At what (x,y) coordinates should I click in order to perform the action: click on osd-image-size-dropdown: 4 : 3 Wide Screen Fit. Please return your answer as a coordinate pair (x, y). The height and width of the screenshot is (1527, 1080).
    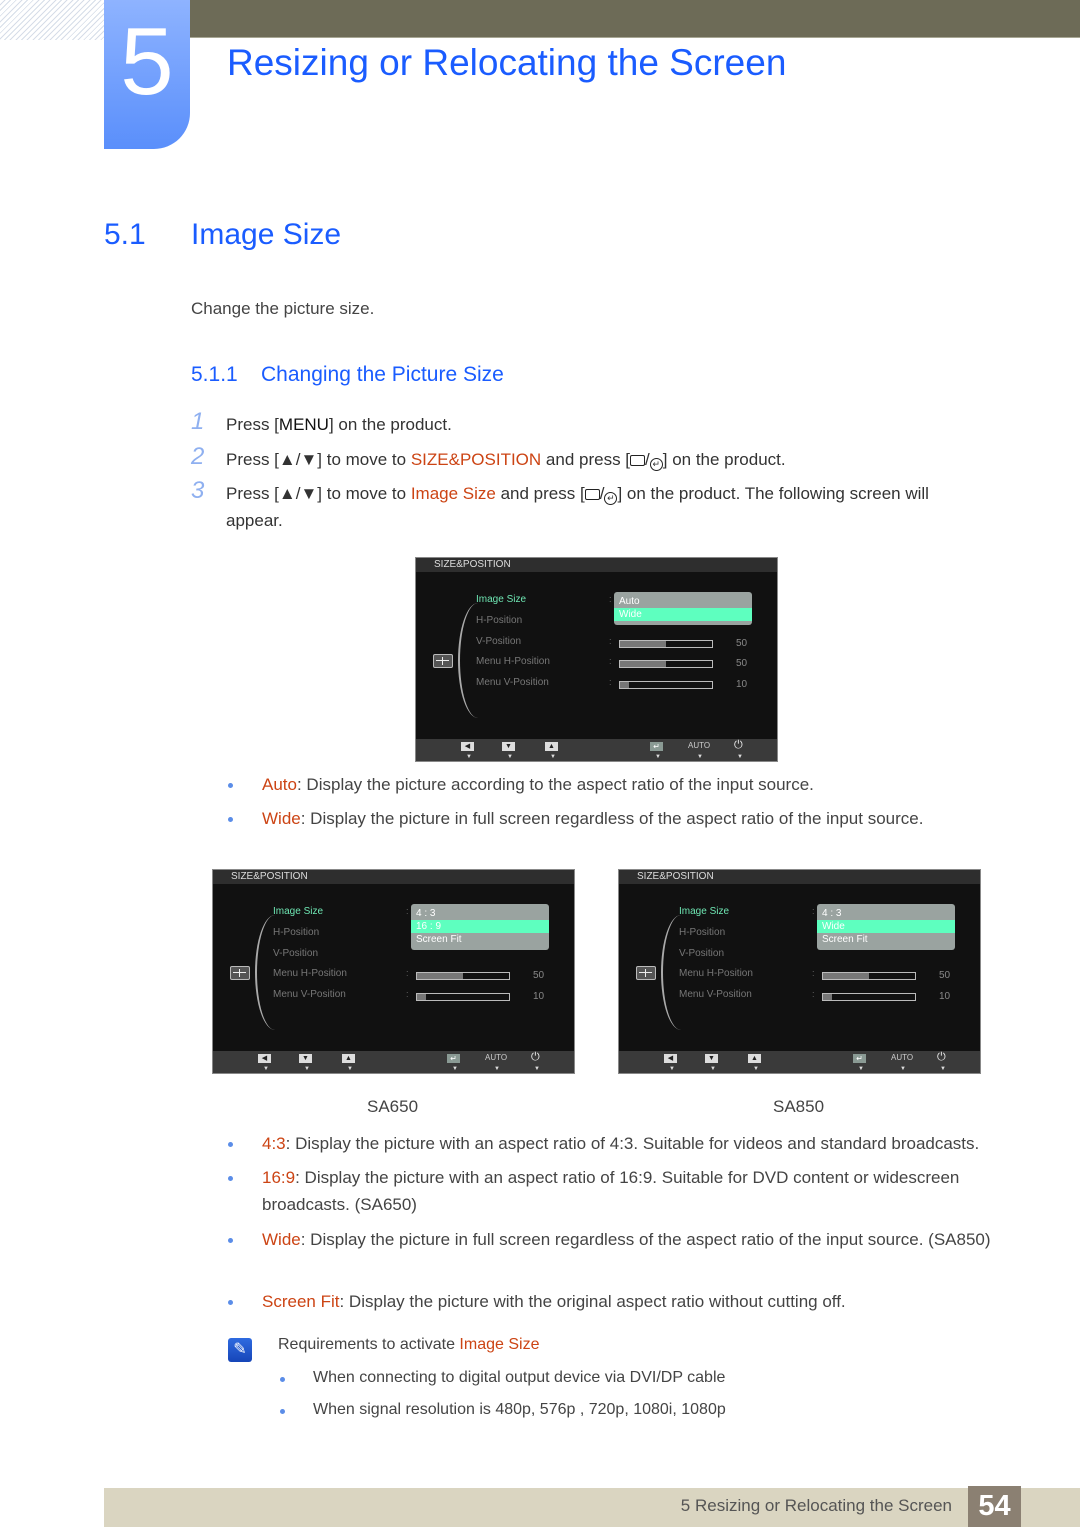
    Looking at the image, I should click on (886, 927).